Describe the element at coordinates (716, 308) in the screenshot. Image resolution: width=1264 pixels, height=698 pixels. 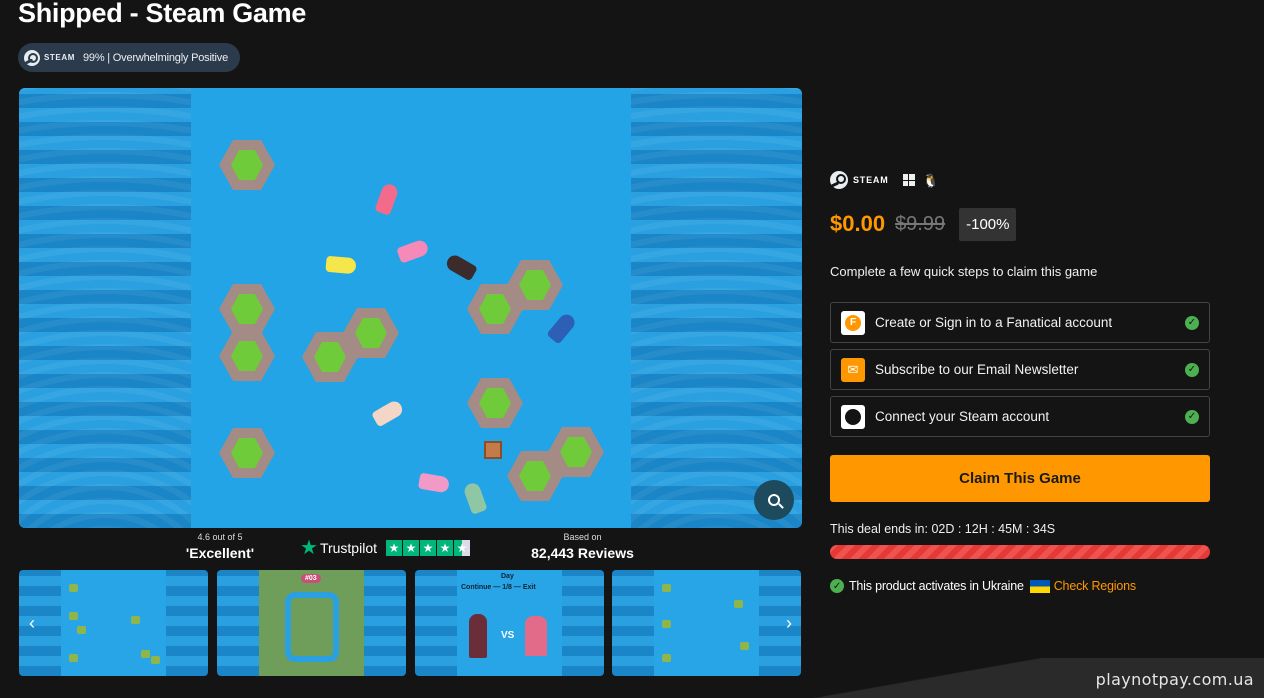
I see `water-border-right` at that location.